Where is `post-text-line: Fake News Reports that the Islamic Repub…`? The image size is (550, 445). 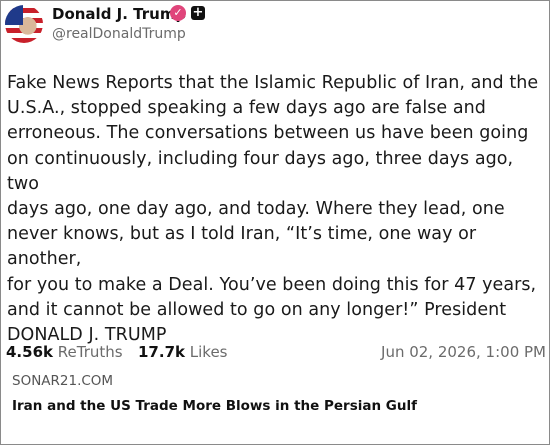
post-text-line: Fake News Reports that the Islamic Repub… is located at coordinates (273, 83).